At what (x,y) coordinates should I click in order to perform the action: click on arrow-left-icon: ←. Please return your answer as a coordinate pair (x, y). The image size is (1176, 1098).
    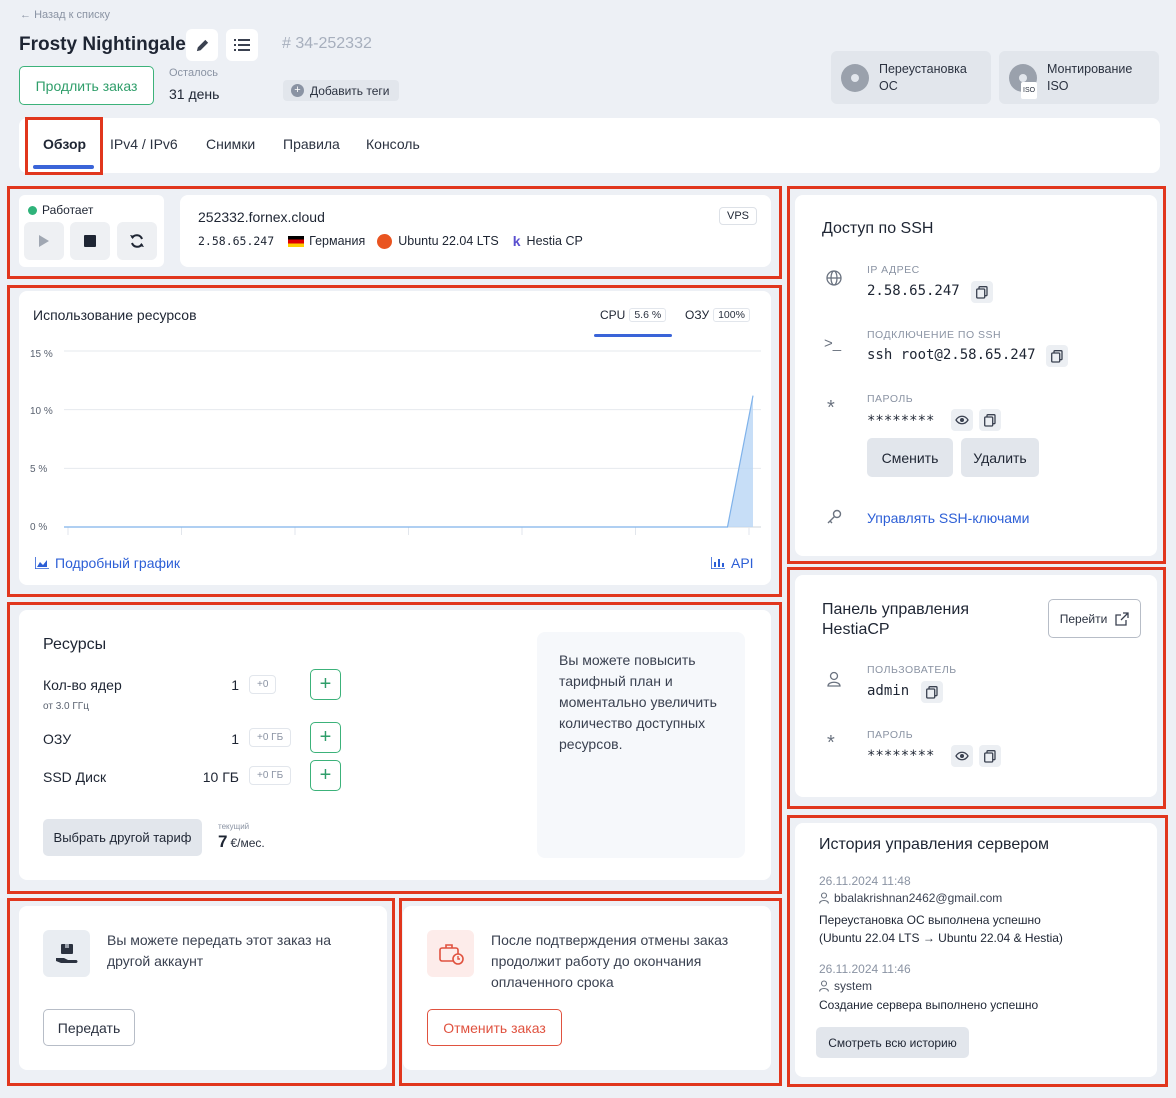
    Looking at the image, I should click on (25, 15).